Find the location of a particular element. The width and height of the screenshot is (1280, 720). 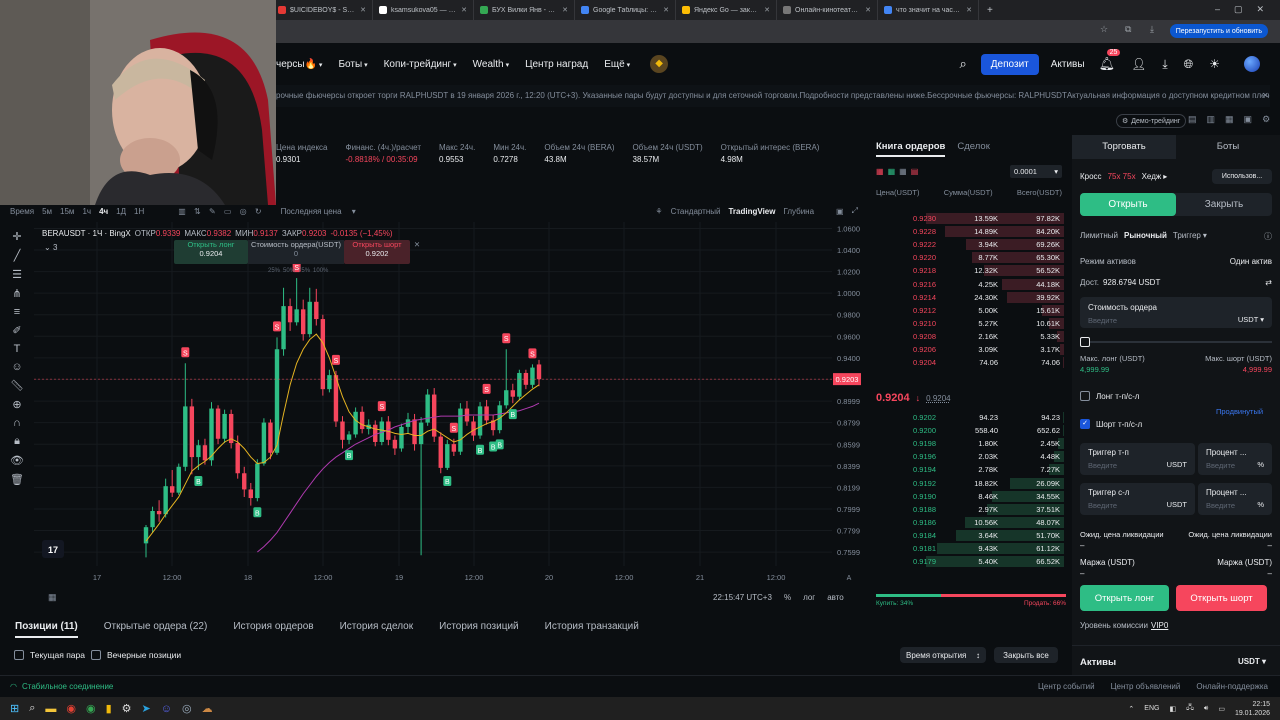

chrome-alt-icon: ◉ is located at coordinates (91, 708).